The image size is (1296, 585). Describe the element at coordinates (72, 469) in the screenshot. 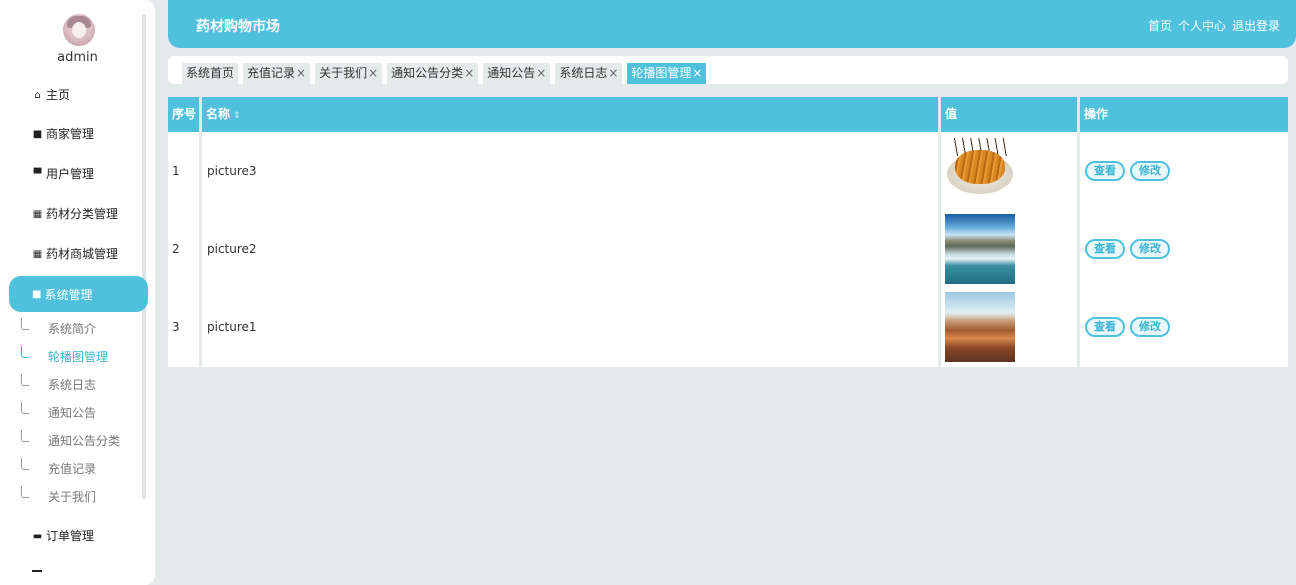

I see `submenu-item-recharge: 充值记录` at that location.